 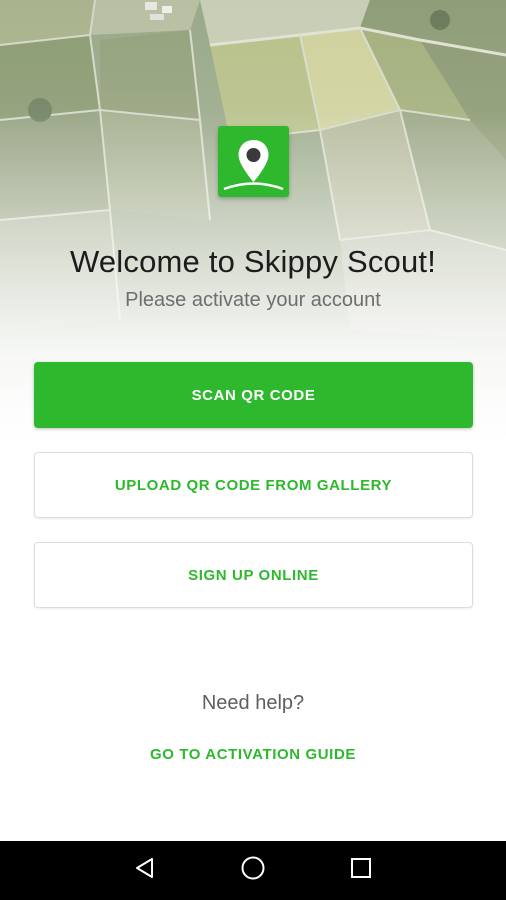 I want to click on recent-apps-square-icon, so click(x=361, y=870).